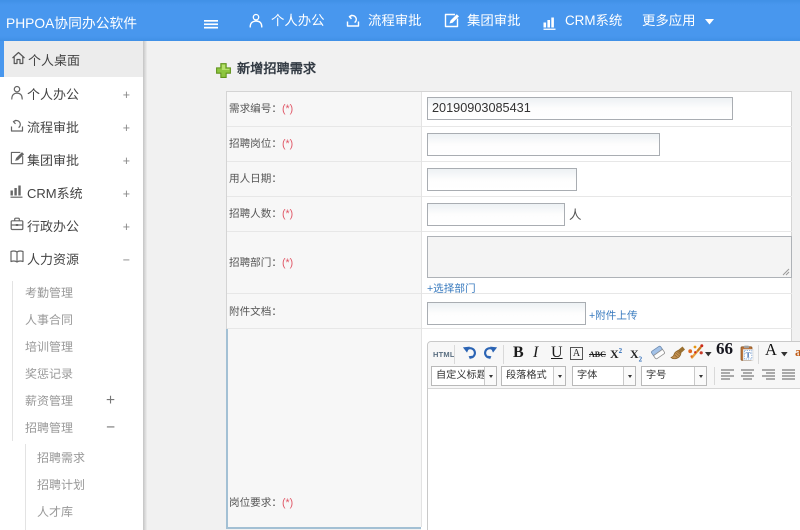 The height and width of the screenshot is (530, 800). Describe the element at coordinates (748, 355) in the screenshot. I see `svg-text: T` at that location.